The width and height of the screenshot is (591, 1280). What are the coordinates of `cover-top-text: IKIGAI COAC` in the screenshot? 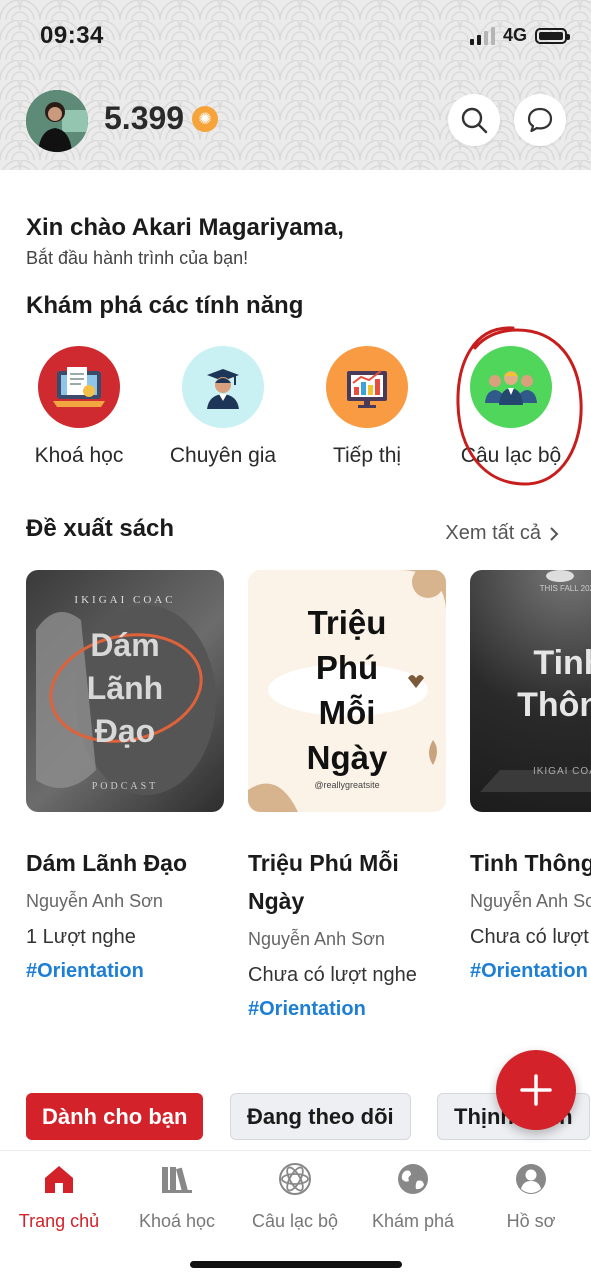 It's located at (125, 600).